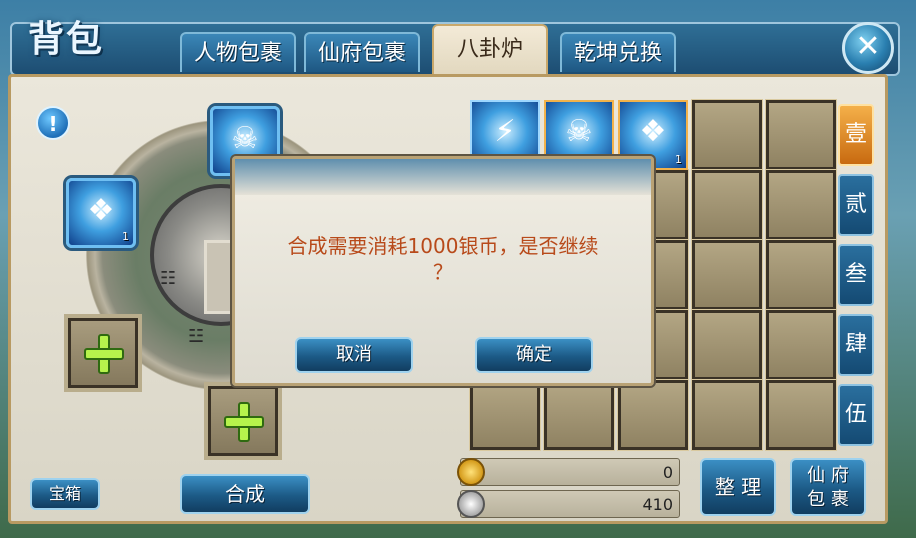  Describe the element at coordinates (568, 472) in the screenshot. I see `gold-bar: 0` at that location.